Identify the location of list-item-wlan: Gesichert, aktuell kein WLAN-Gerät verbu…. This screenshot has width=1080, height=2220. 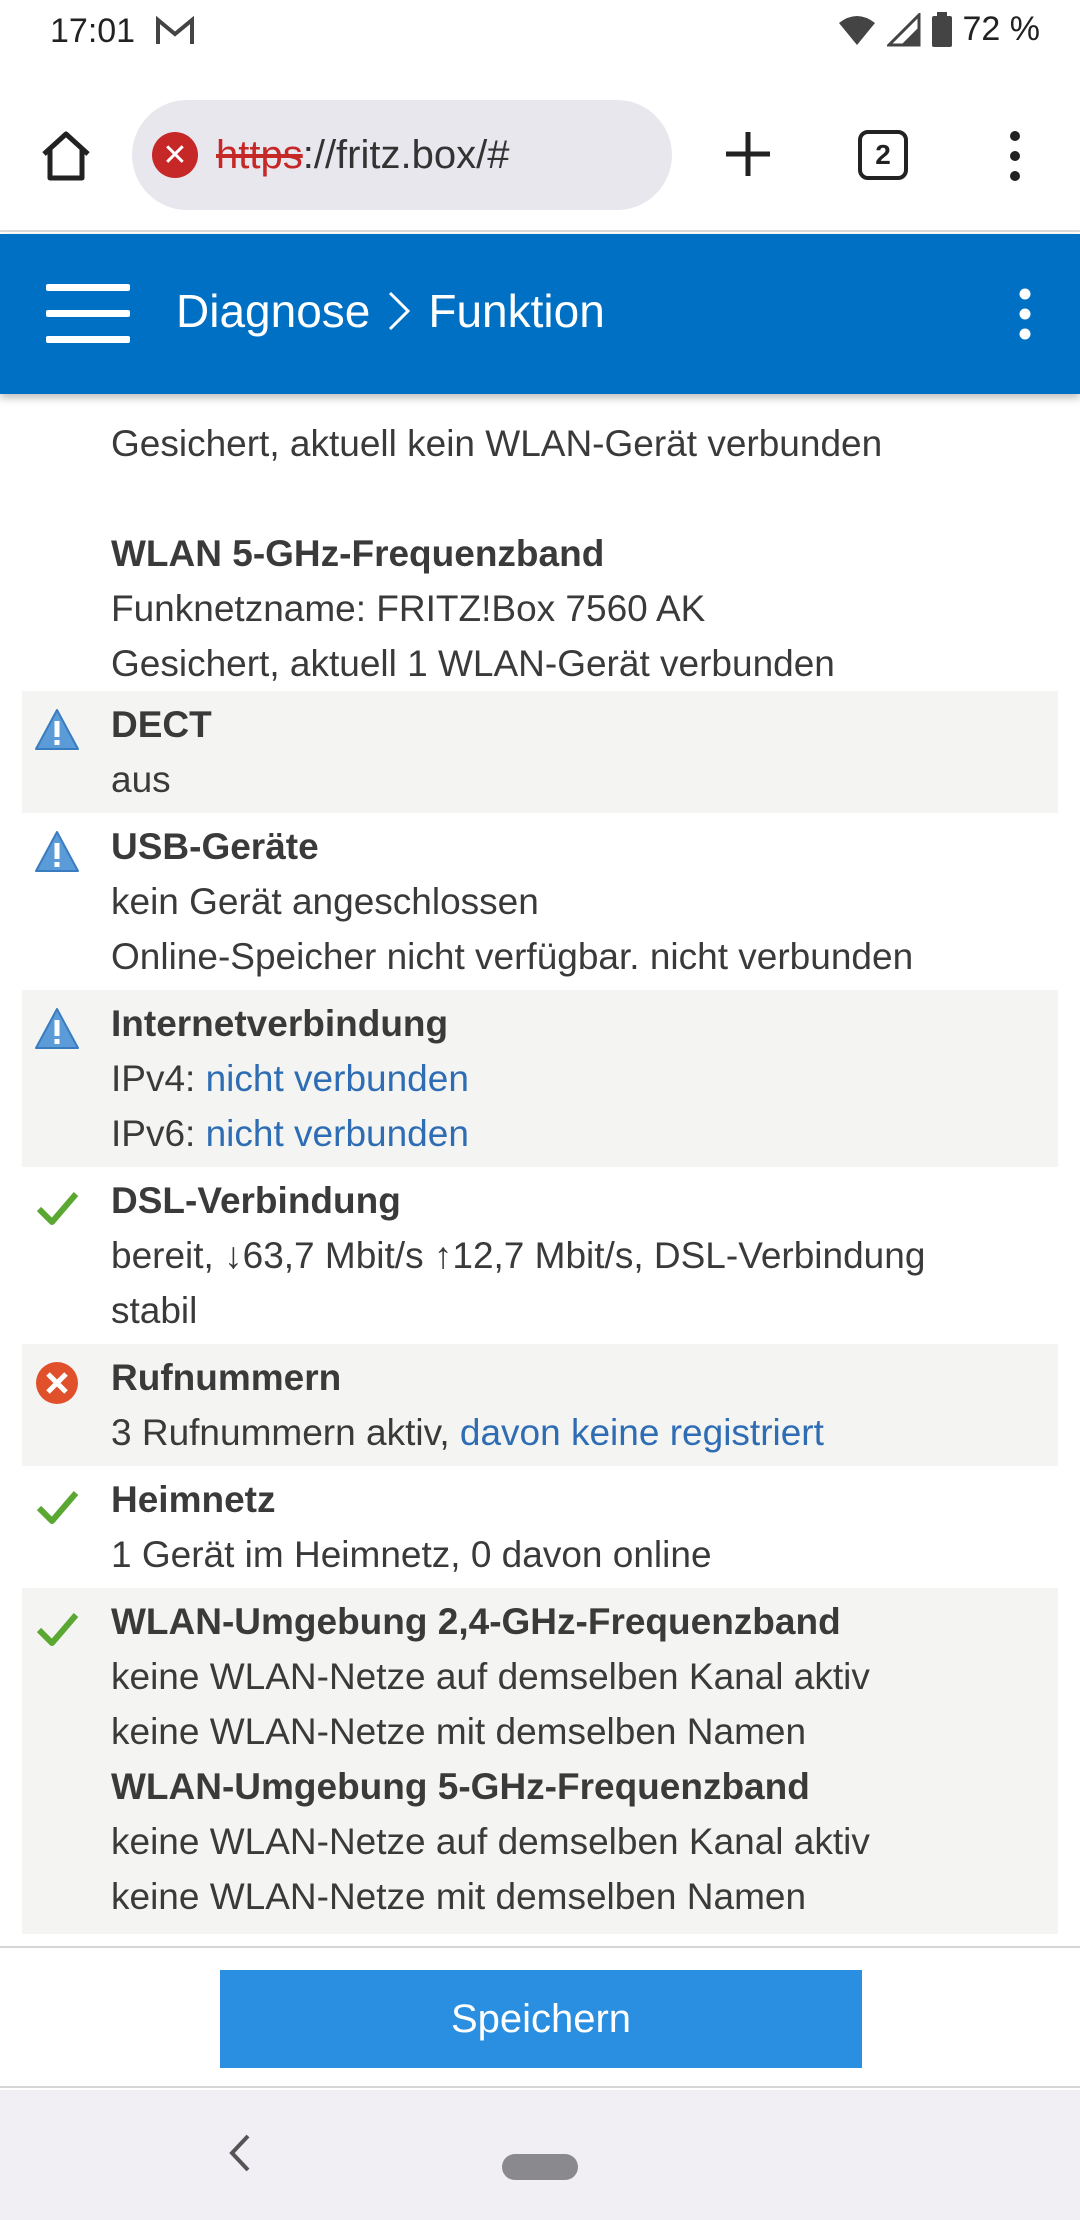
(540, 535).